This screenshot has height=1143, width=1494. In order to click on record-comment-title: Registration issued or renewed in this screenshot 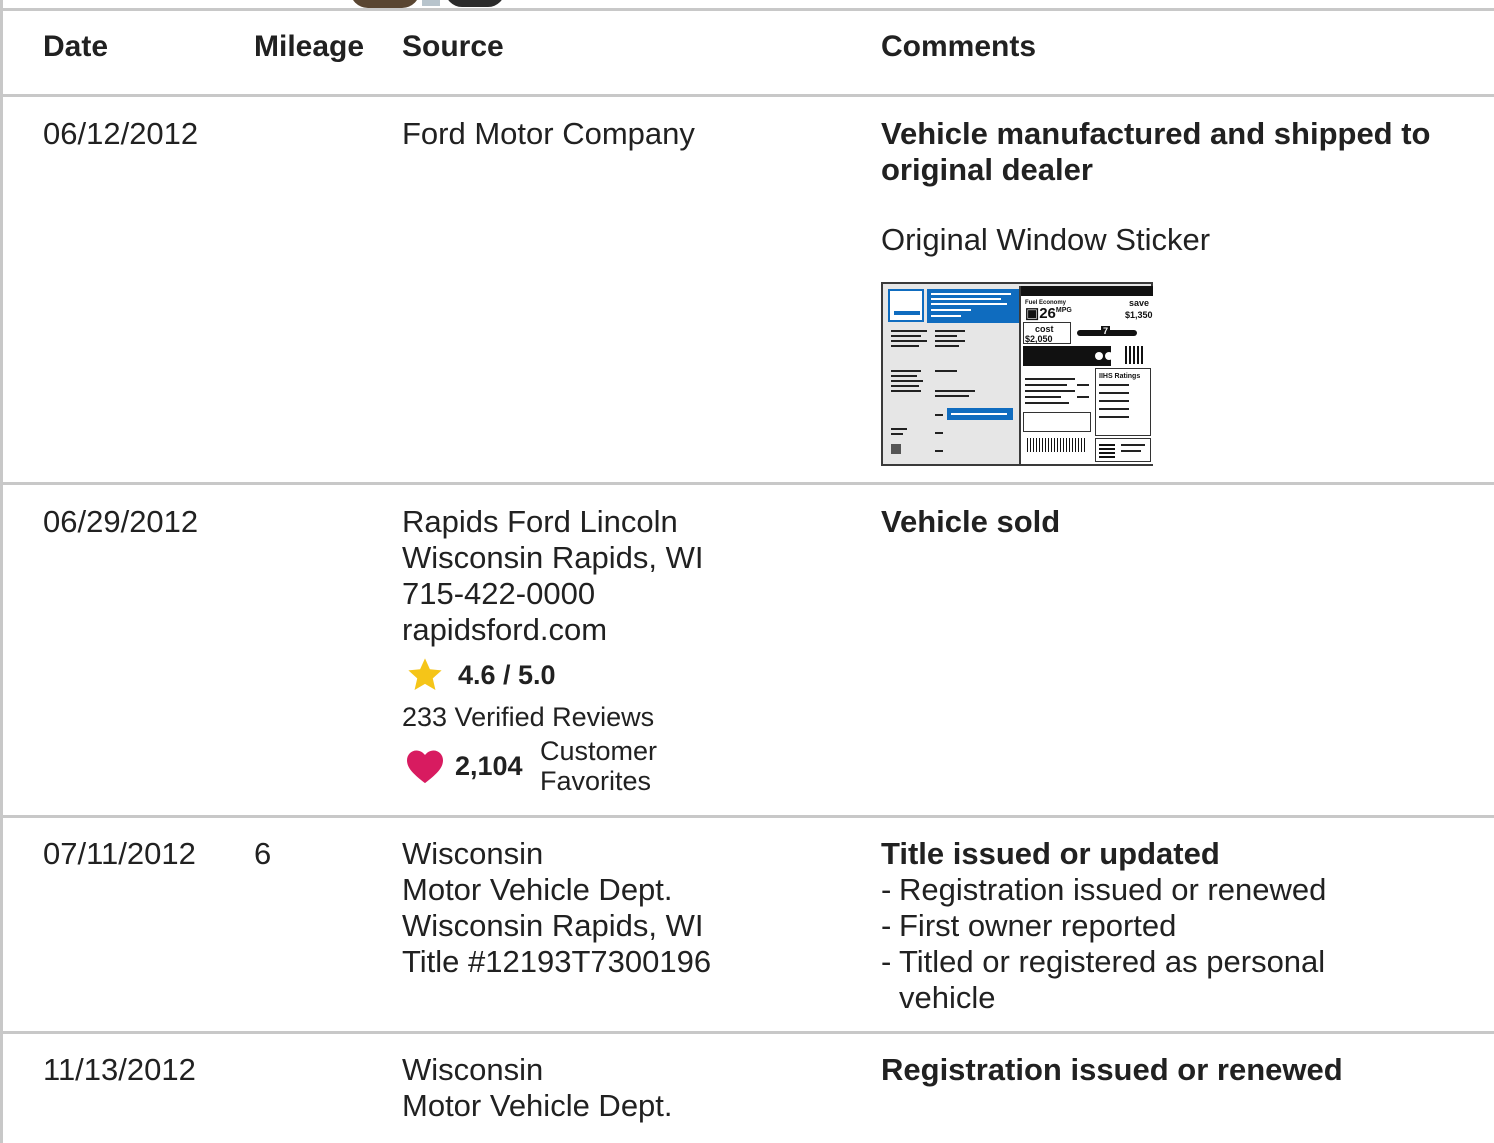, I will do `click(1112, 1069)`.